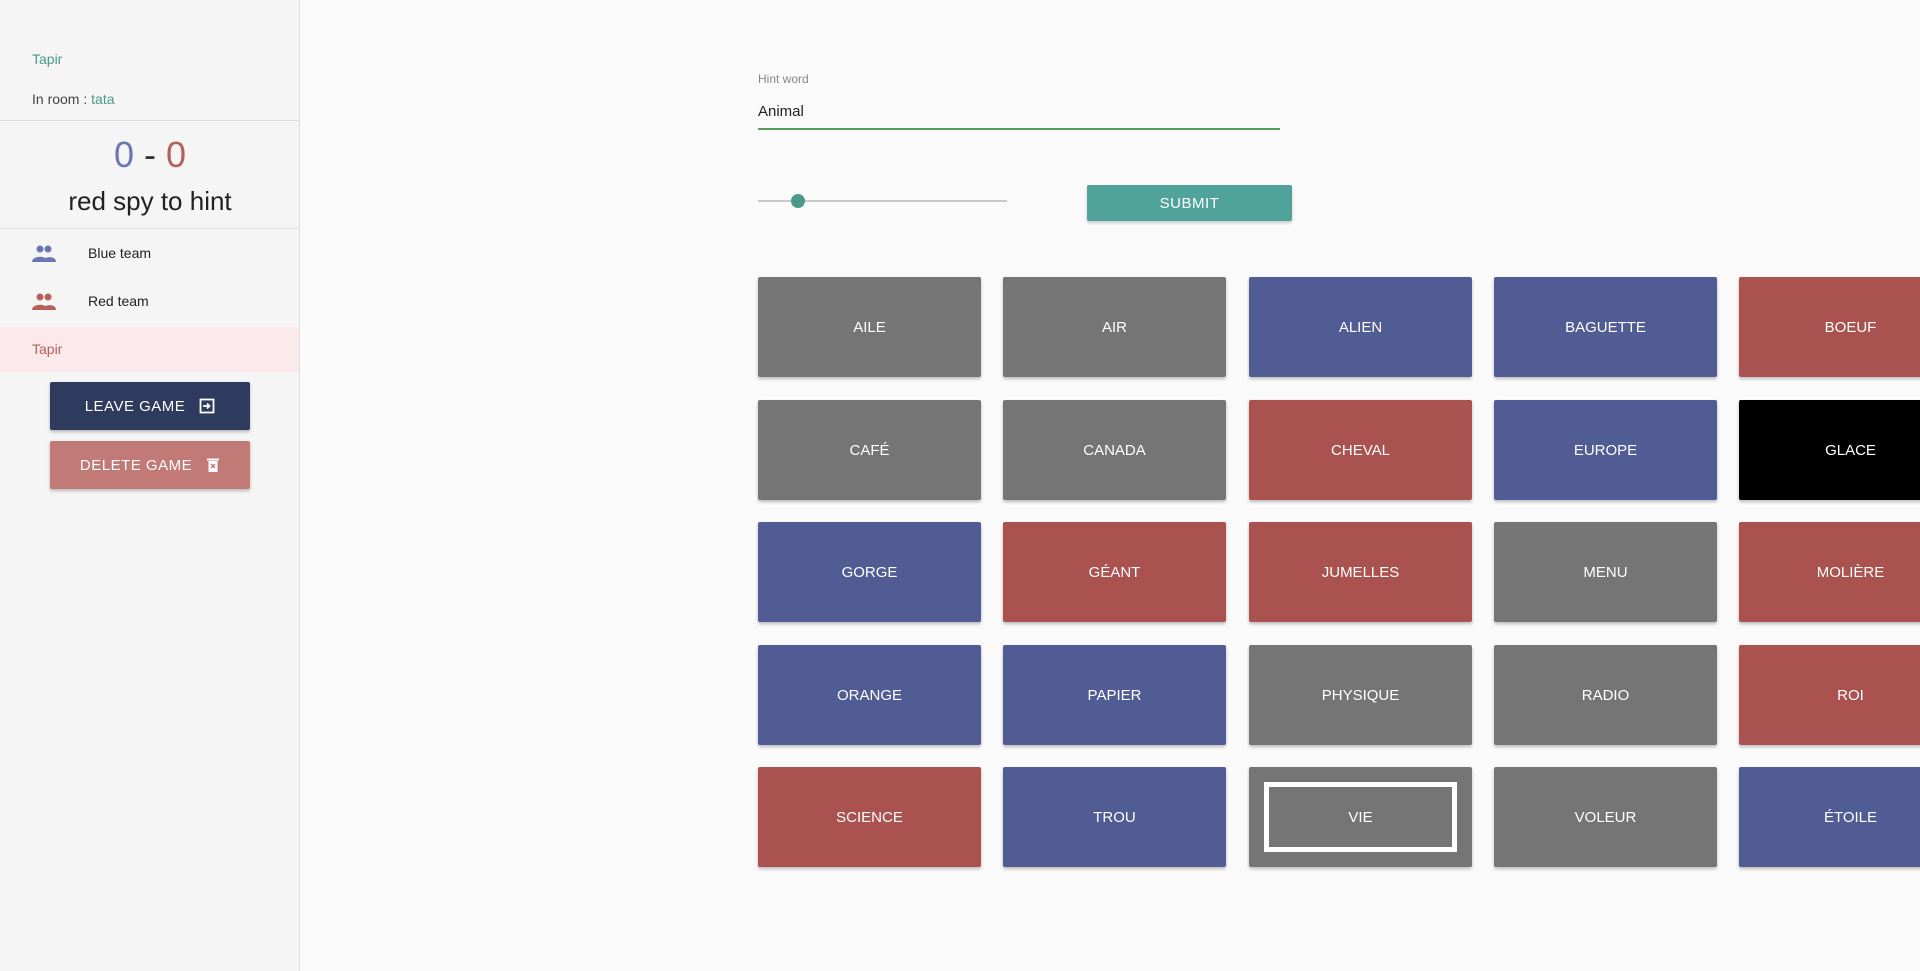 The width and height of the screenshot is (1920, 971). I want to click on word-card-label: ORANGE, so click(869, 695).